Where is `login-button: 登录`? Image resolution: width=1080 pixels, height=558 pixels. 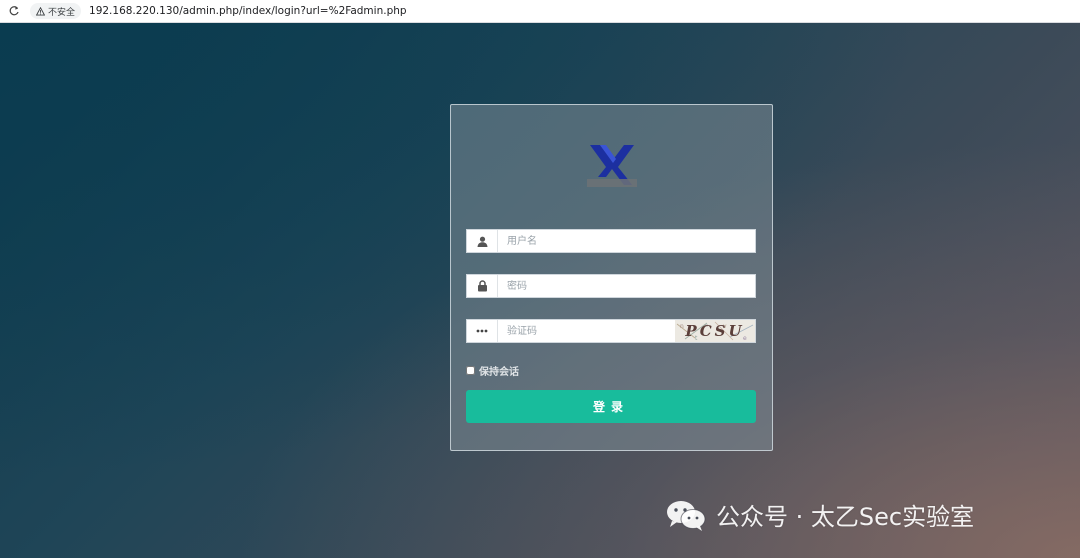
login-button: 登录 is located at coordinates (611, 406).